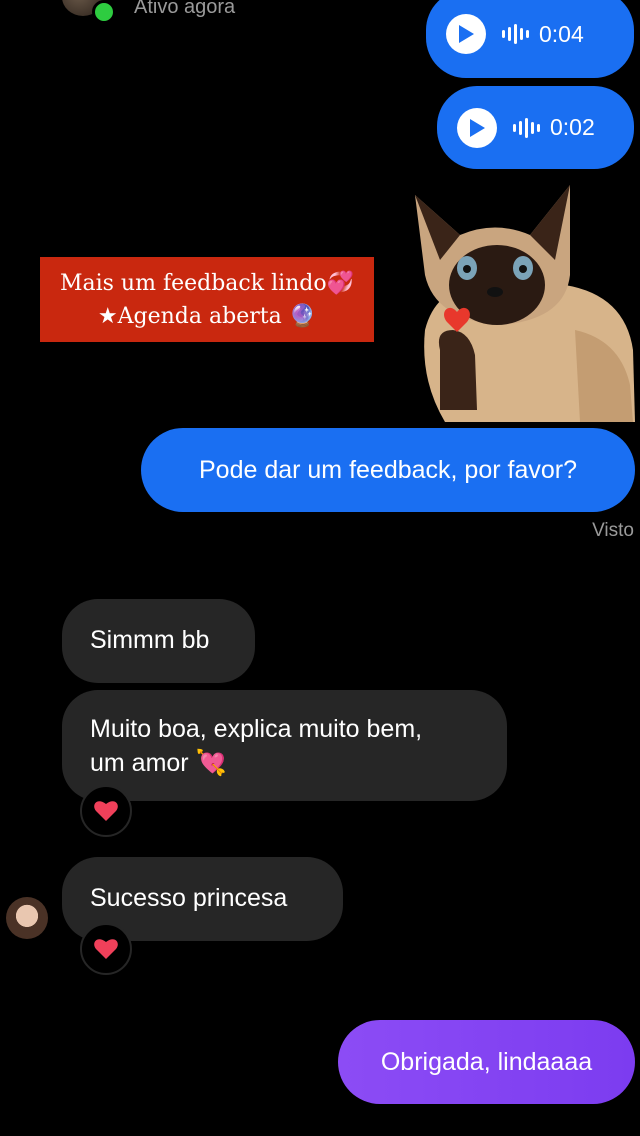  I want to click on voice-message: 0:02, so click(535, 127).